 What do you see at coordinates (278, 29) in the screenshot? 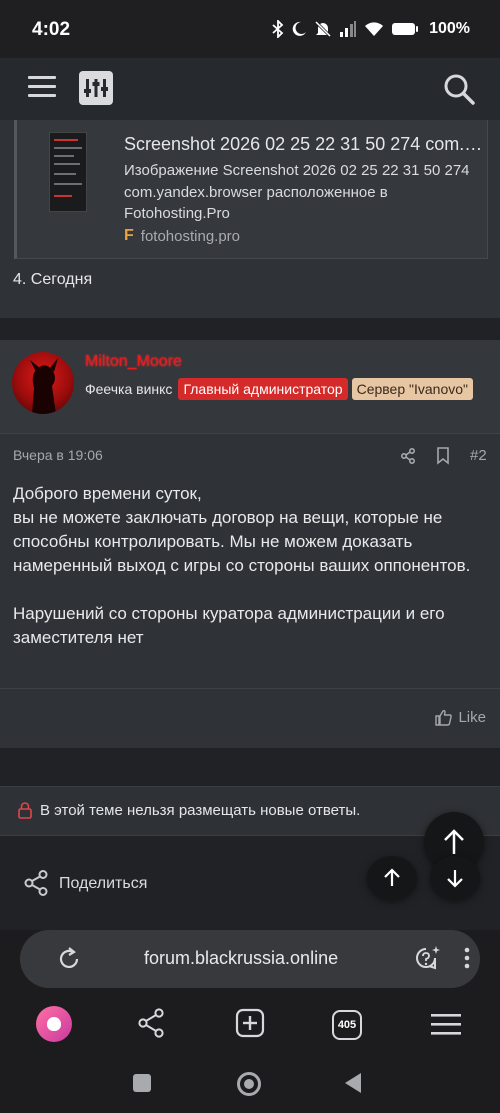
I see `bluetooth-icon` at bounding box center [278, 29].